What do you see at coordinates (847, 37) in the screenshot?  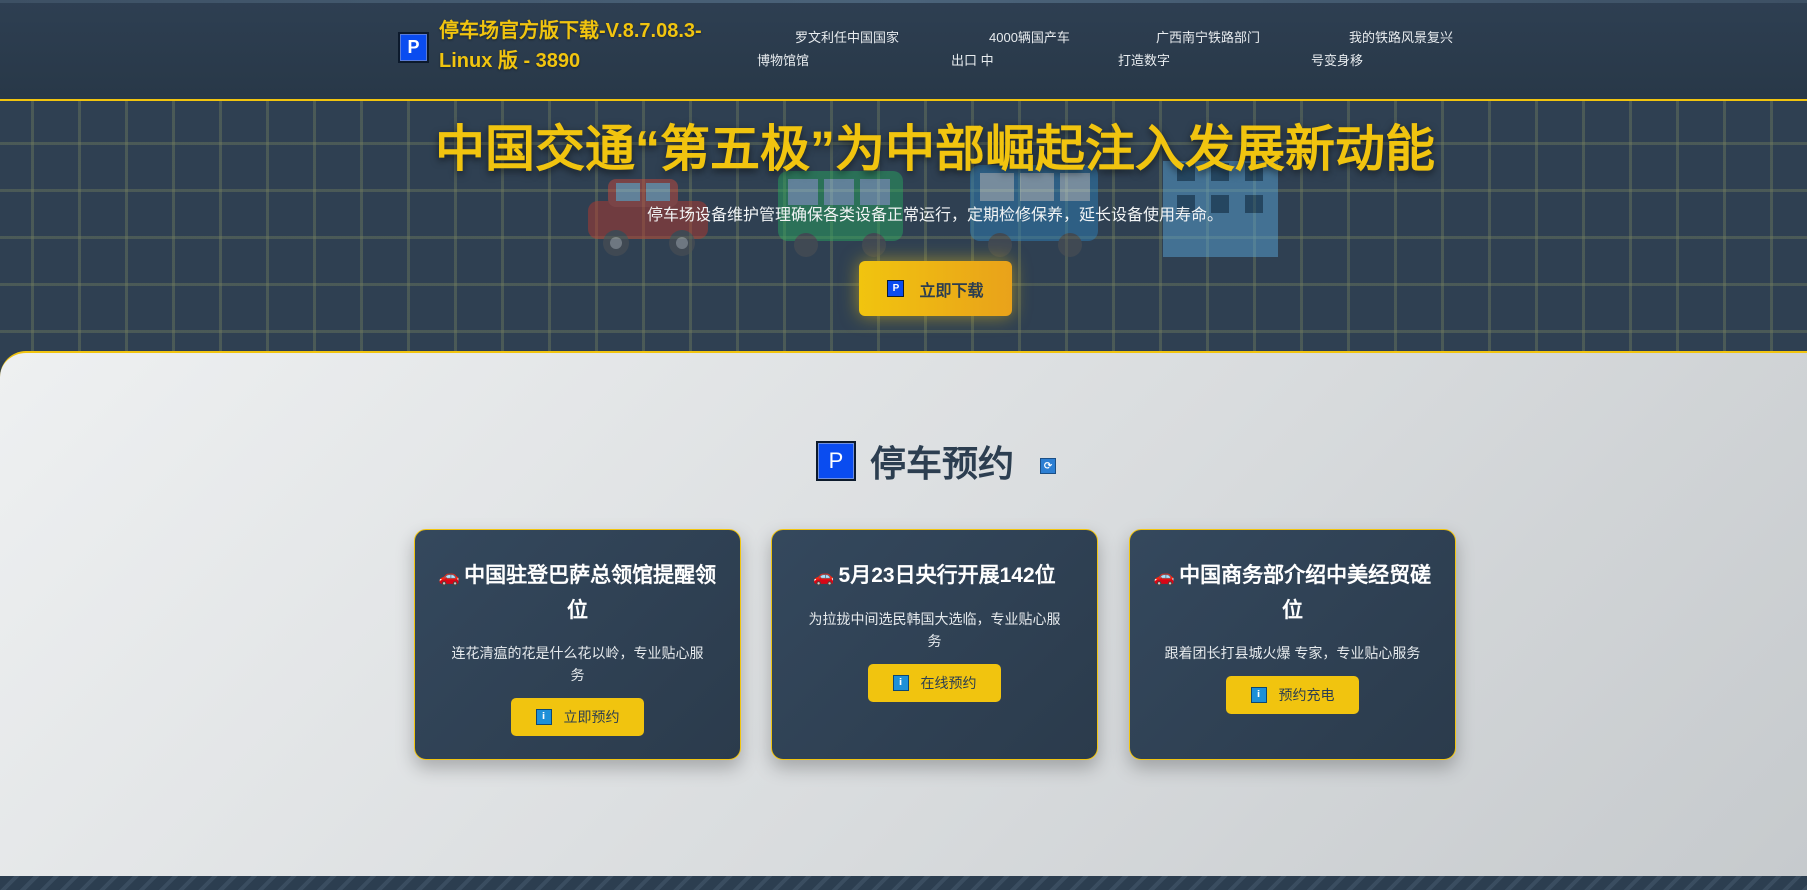 I see `nav-item-1-line1: 罗文利任中国国家` at bounding box center [847, 37].